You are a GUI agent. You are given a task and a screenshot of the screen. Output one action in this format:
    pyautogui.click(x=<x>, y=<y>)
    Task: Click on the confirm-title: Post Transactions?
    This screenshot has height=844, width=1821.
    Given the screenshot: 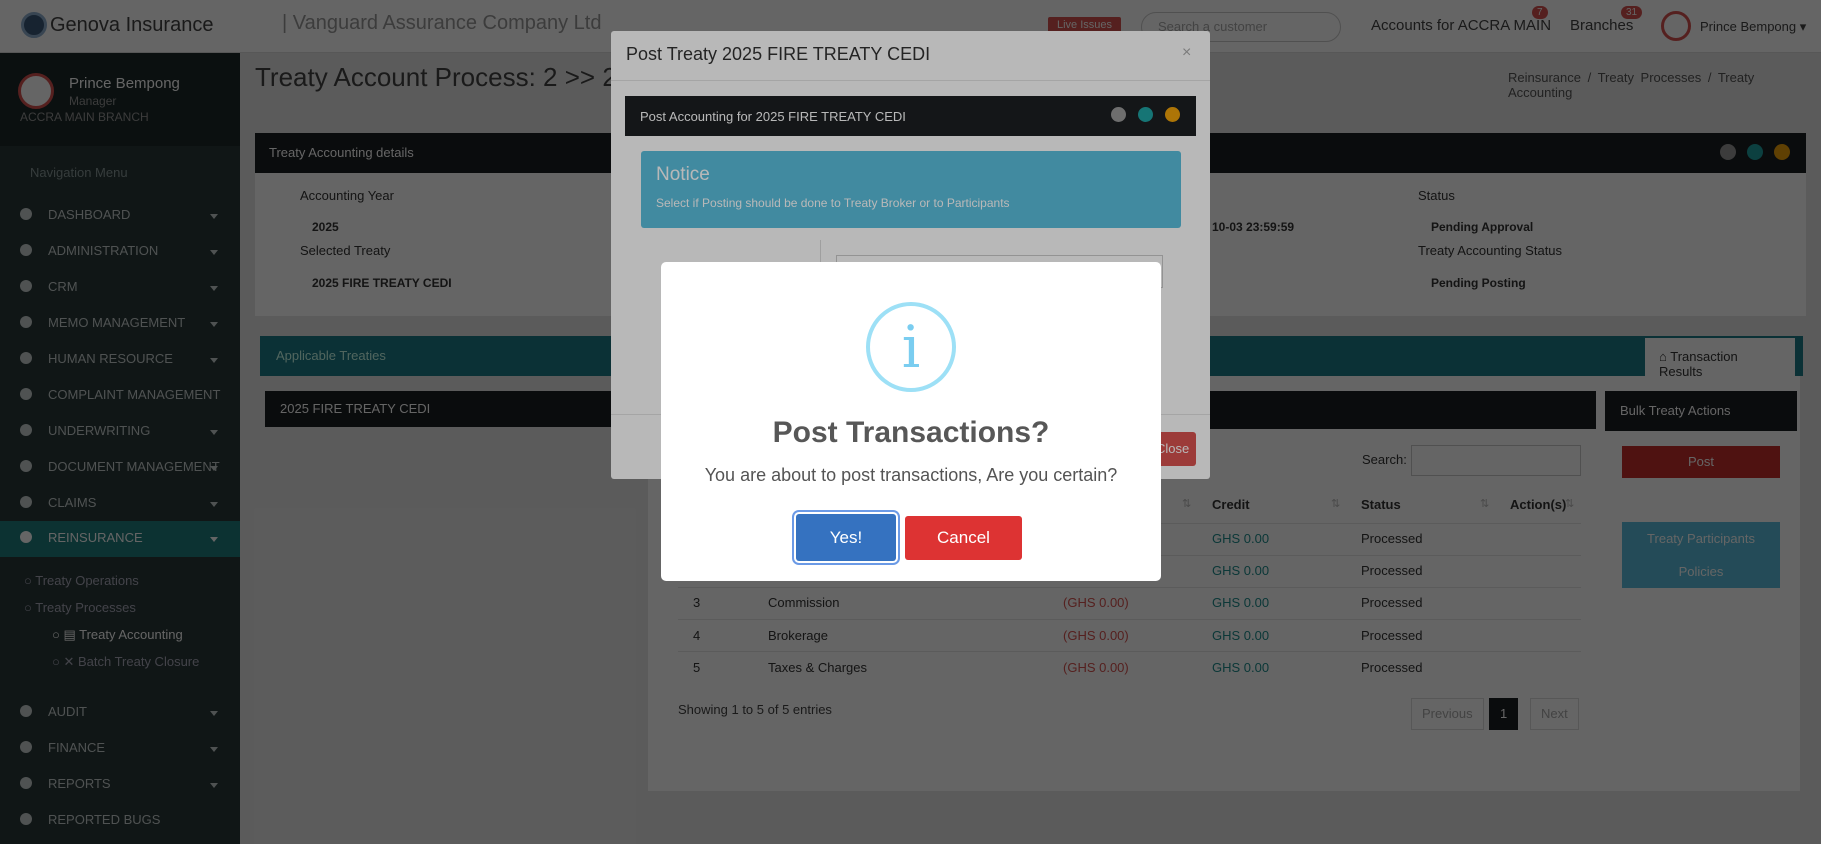 What is the action you would take?
    pyautogui.click(x=911, y=432)
    